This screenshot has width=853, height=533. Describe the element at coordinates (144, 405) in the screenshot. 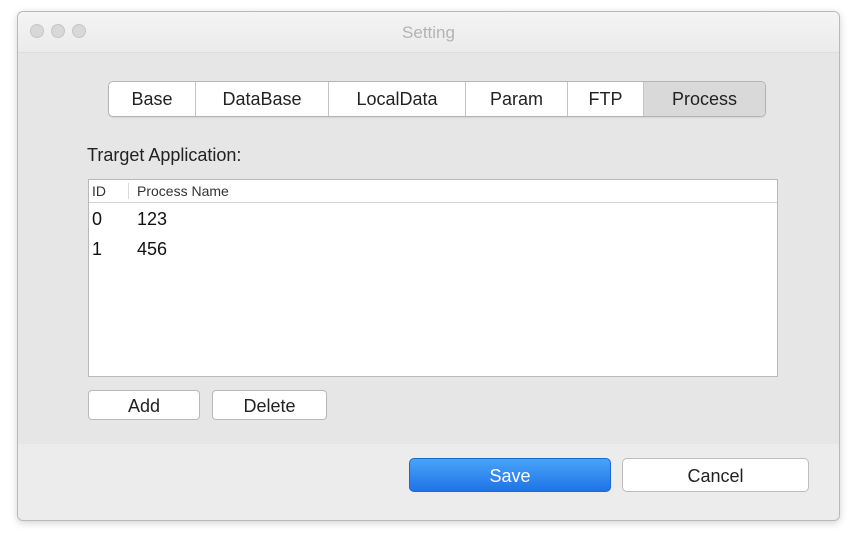

I see `add-button: Add` at that location.